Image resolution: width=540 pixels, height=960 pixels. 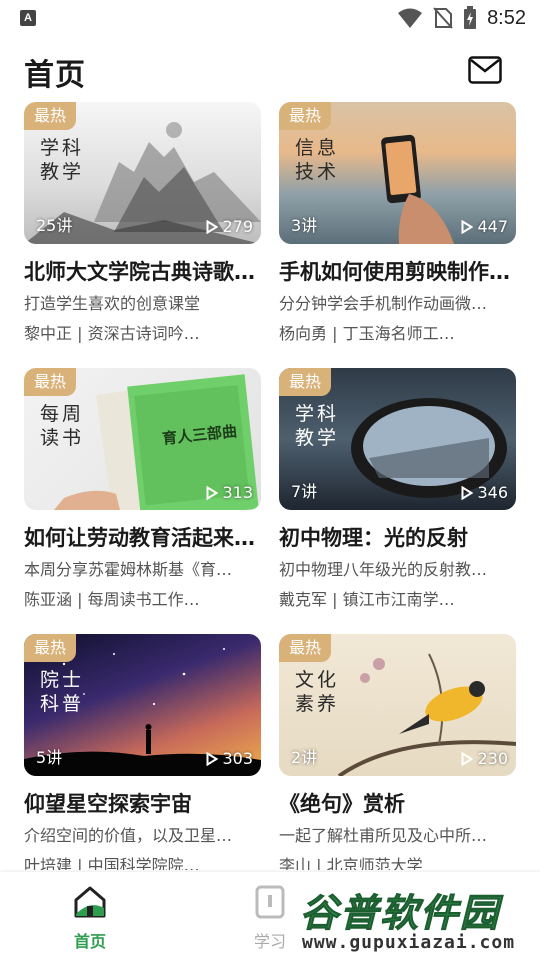 What do you see at coordinates (90, 902) in the screenshot?
I see `home-icon` at bounding box center [90, 902].